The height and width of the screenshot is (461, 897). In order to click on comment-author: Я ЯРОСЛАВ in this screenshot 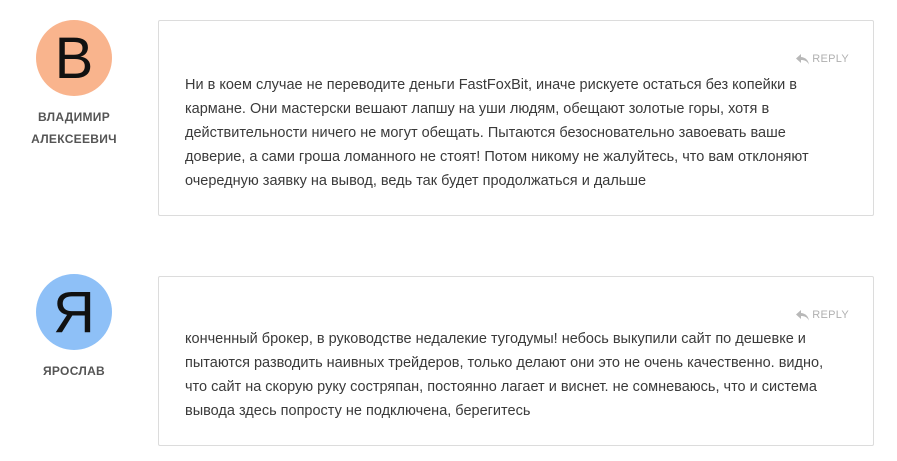, I will do `click(74, 328)`.